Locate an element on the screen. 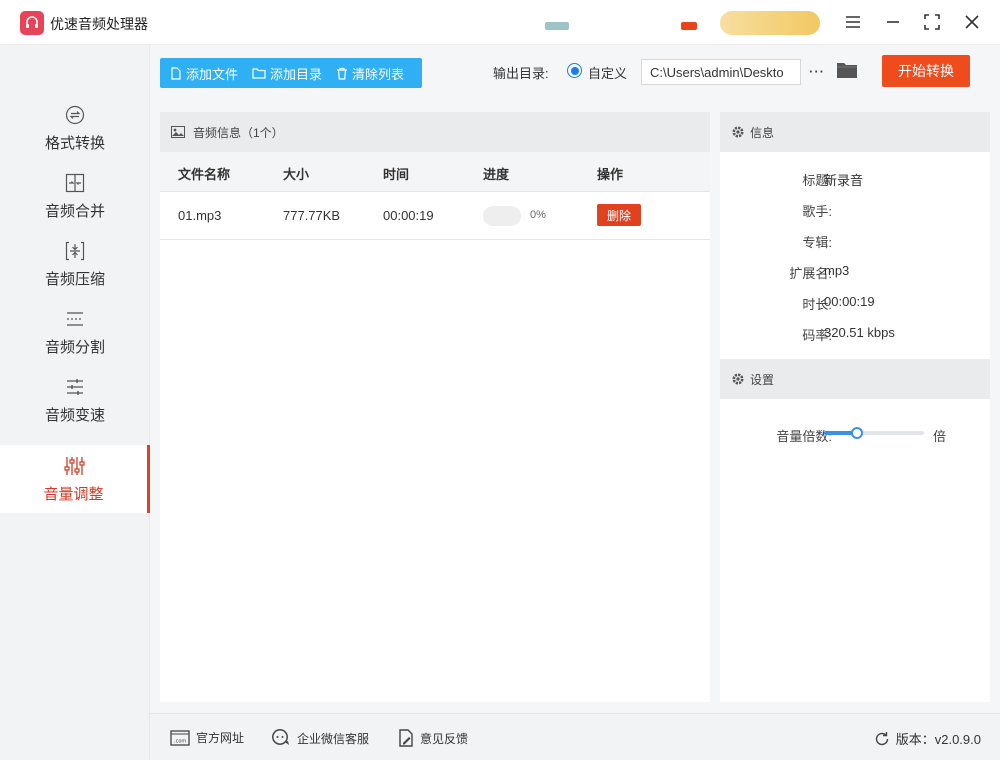  custom-output-label: 自定义 is located at coordinates (607, 72).